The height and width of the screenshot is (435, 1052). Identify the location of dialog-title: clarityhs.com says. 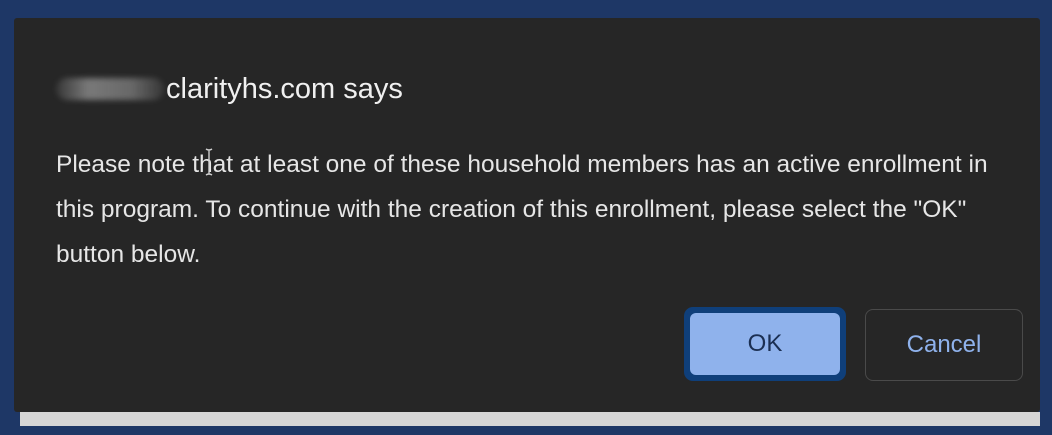
(229, 89).